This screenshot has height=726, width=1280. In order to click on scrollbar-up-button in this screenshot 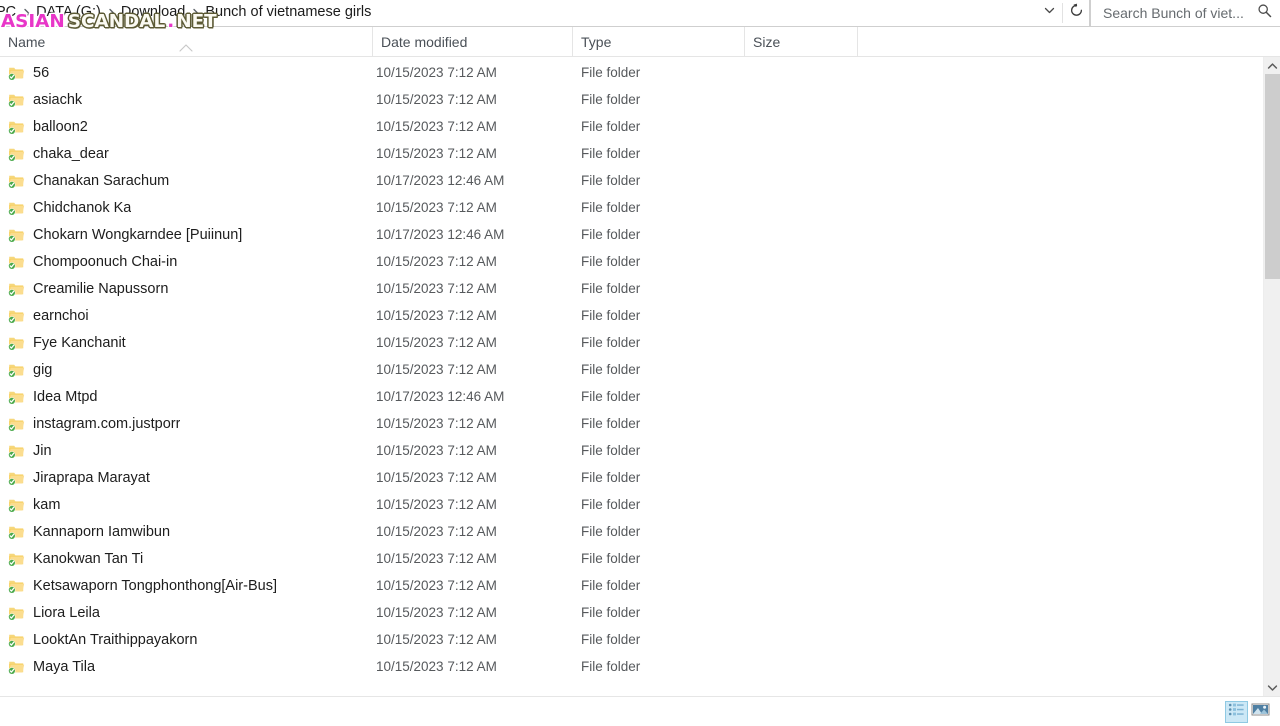, I will do `click(1271, 65)`.